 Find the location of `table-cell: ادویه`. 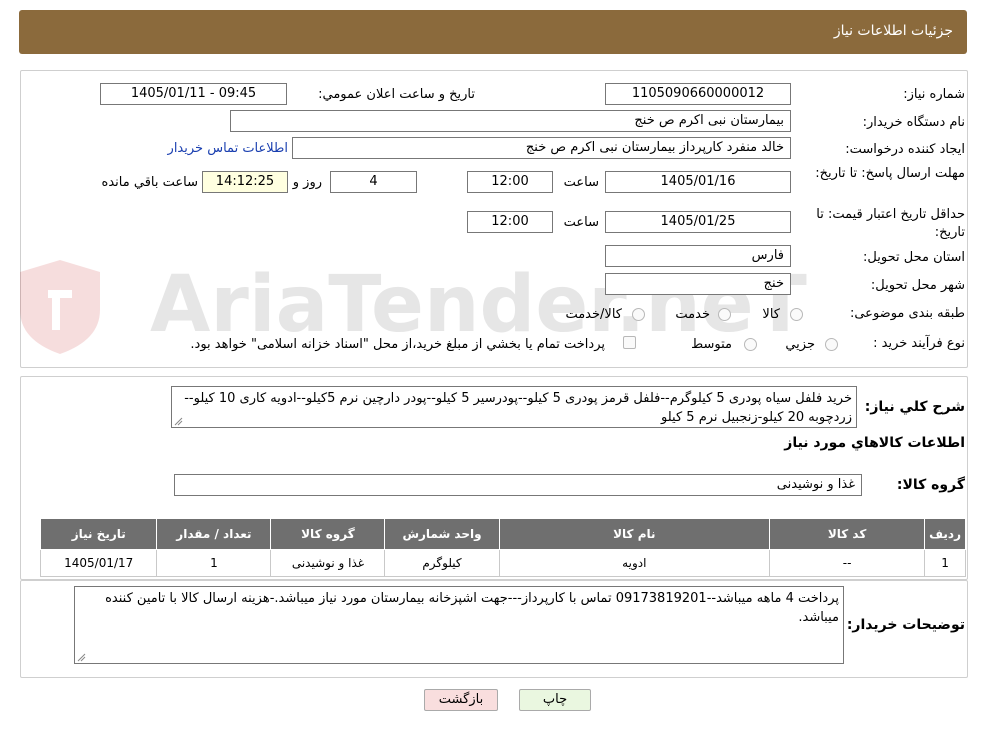

table-cell: ادویه is located at coordinates (634, 563).